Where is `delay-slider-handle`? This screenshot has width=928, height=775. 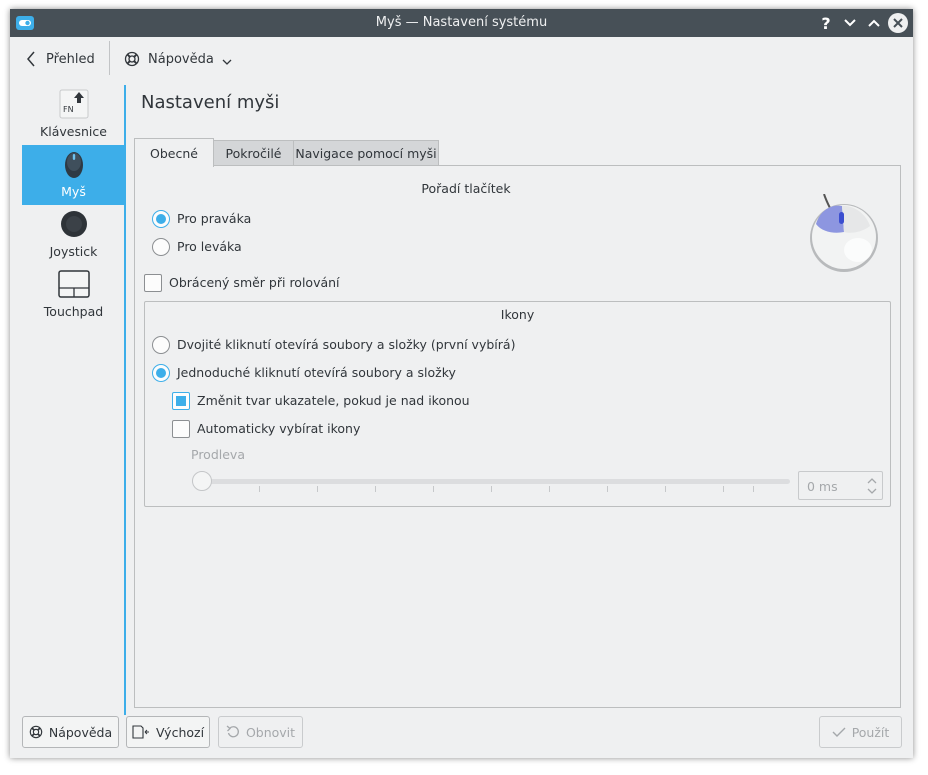 delay-slider-handle is located at coordinates (202, 481).